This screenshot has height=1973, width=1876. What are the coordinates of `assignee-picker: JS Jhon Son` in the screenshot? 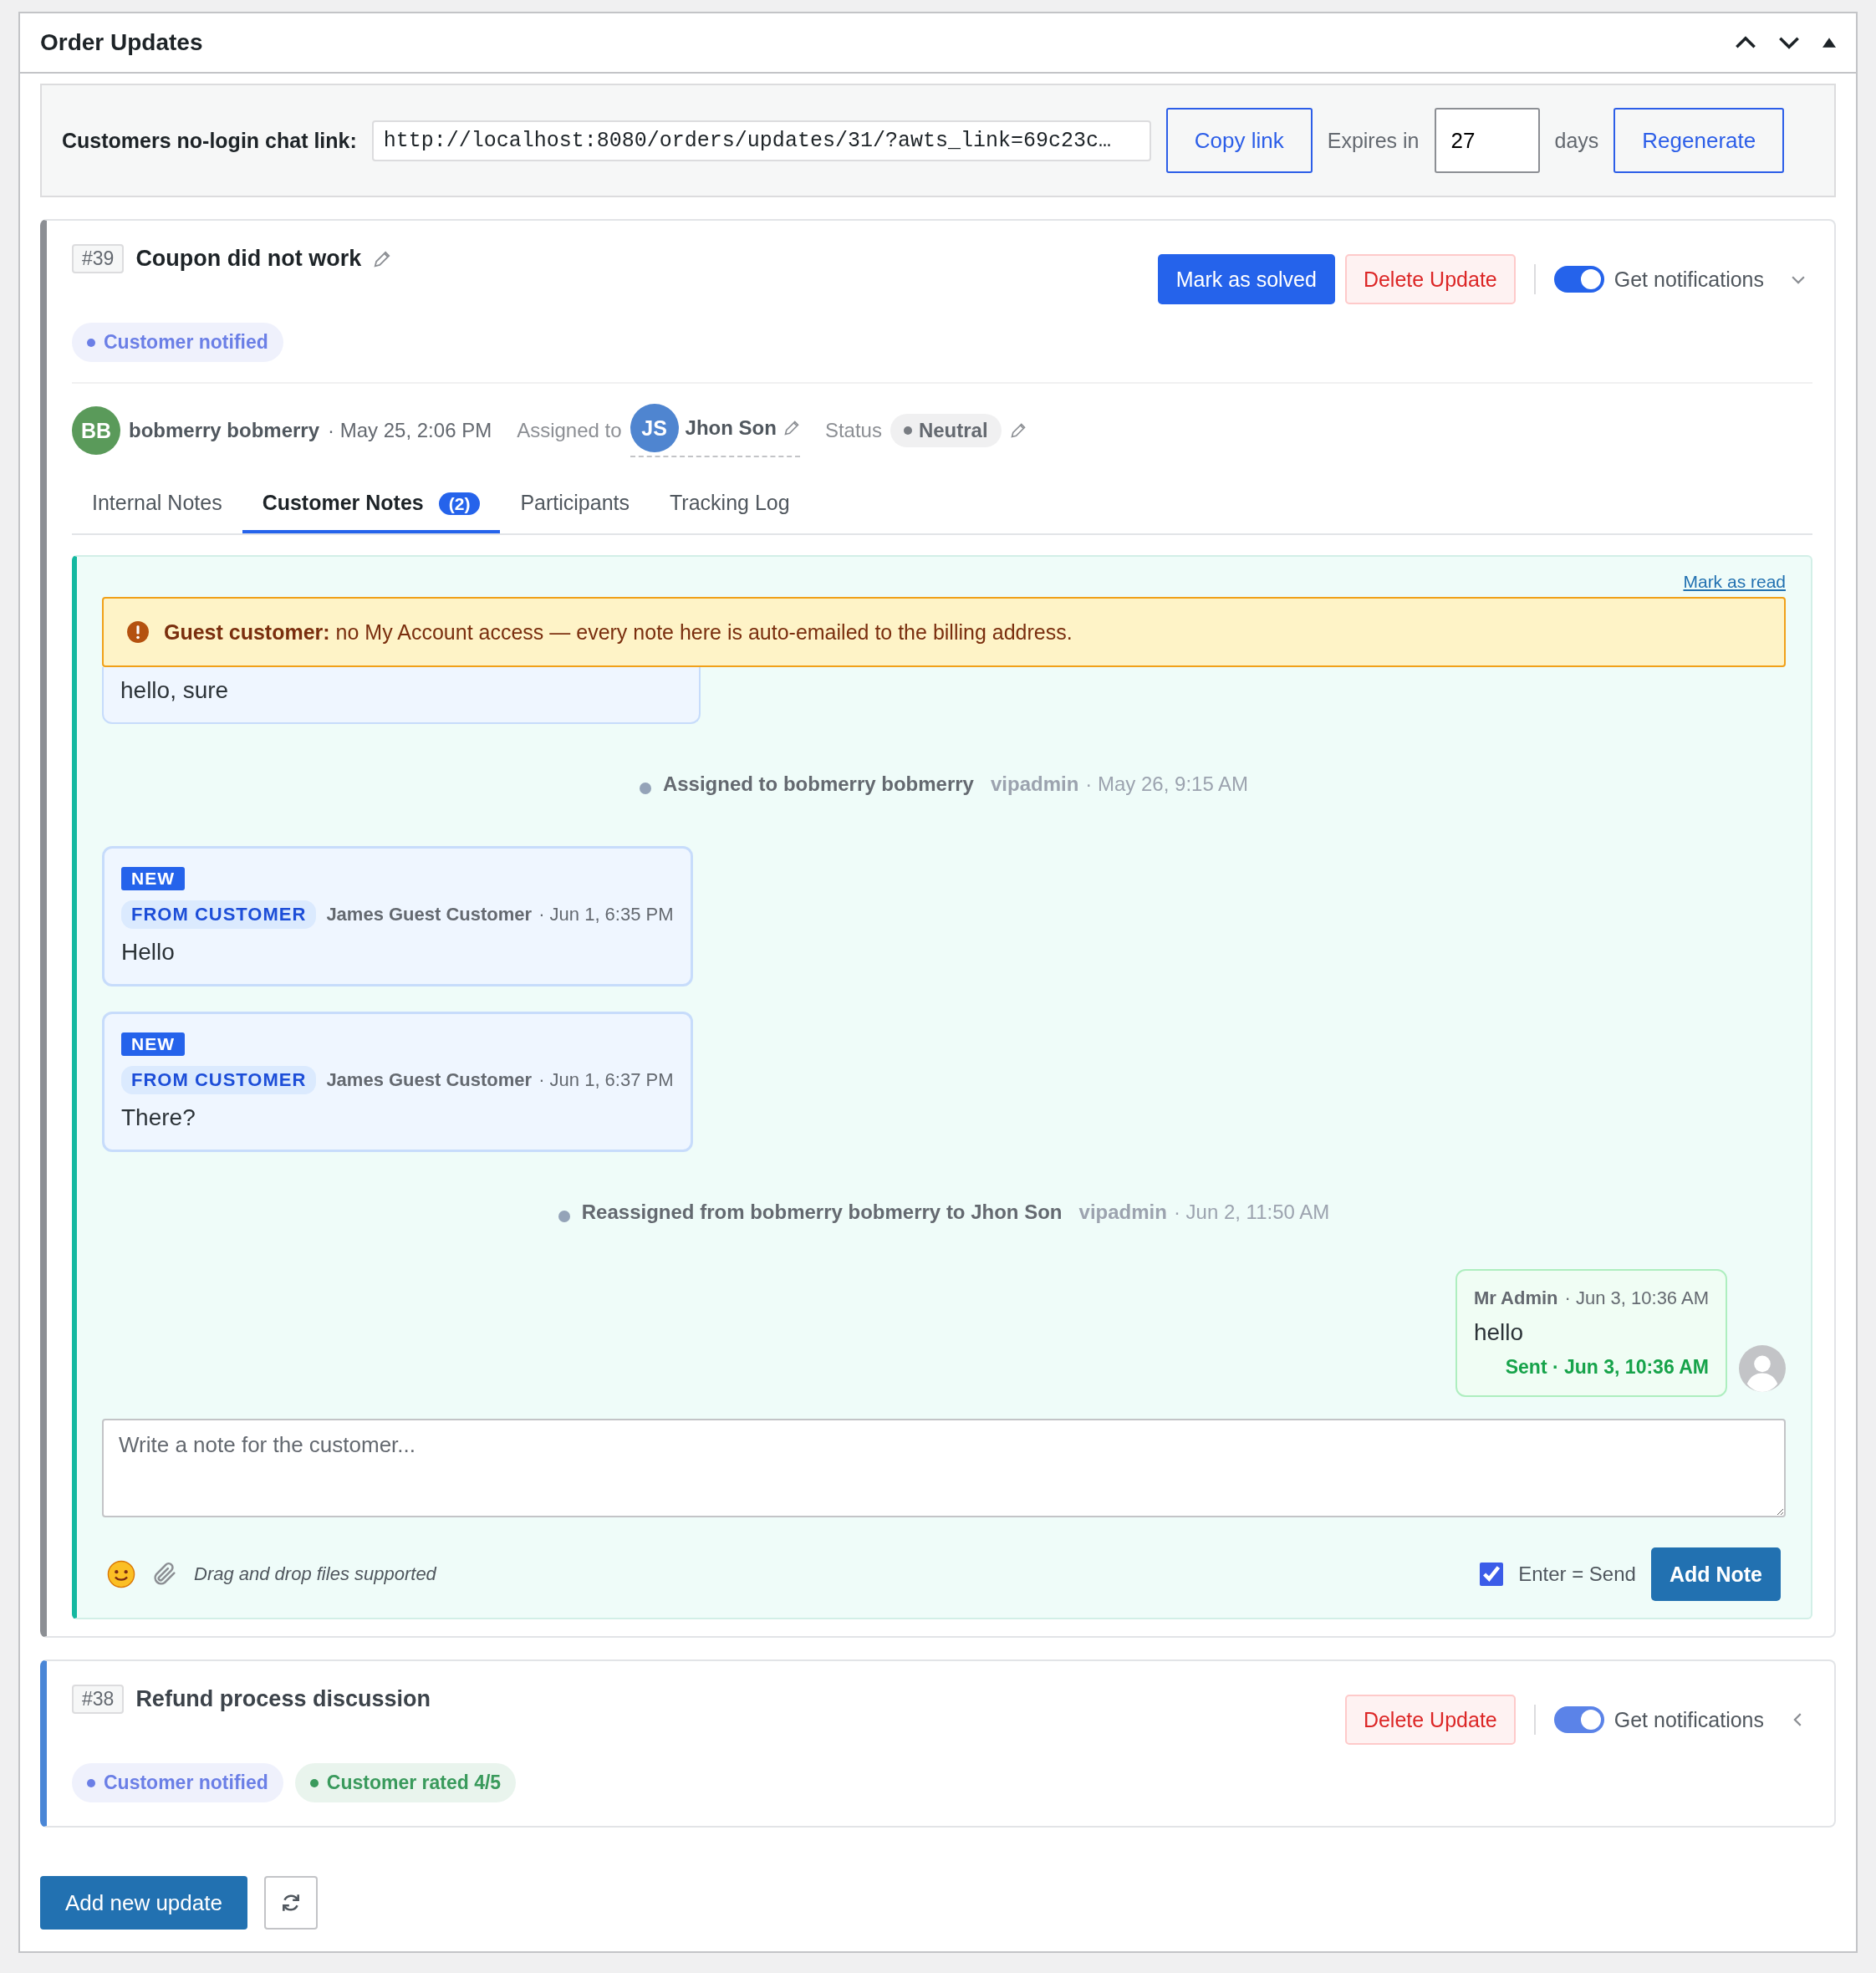 It's located at (715, 430).